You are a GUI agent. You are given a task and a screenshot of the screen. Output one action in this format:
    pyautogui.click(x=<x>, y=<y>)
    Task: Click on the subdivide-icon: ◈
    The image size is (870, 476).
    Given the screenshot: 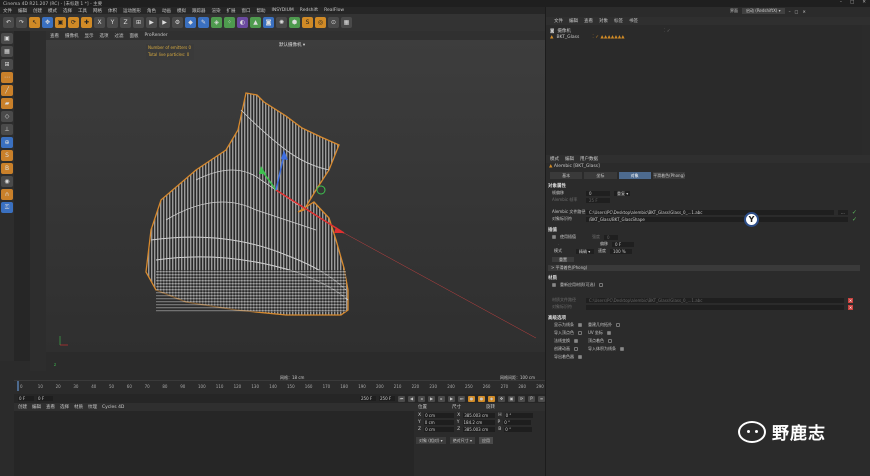 What is the action you would take?
    pyautogui.click(x=216, y=22)
    